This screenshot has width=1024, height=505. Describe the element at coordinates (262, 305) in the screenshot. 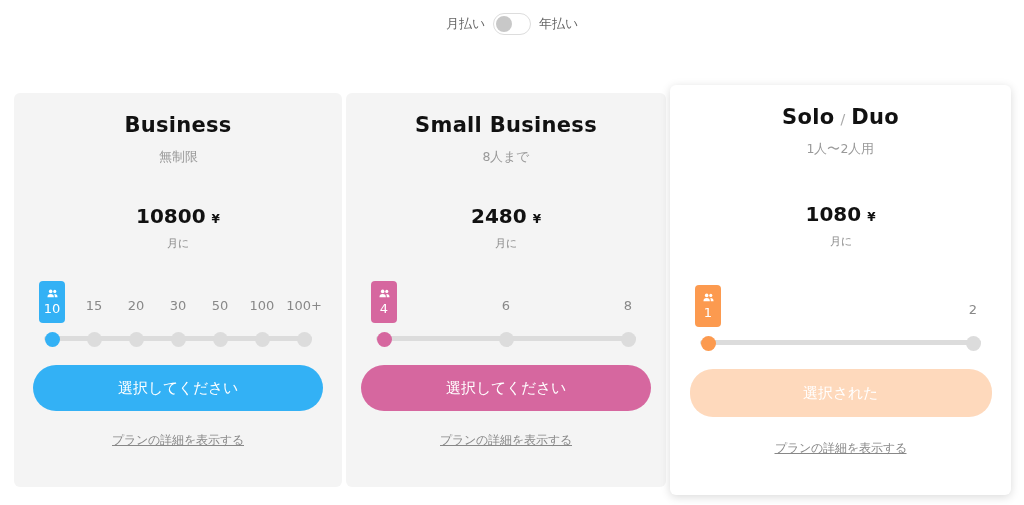

I see `step-label: 100` at that location.